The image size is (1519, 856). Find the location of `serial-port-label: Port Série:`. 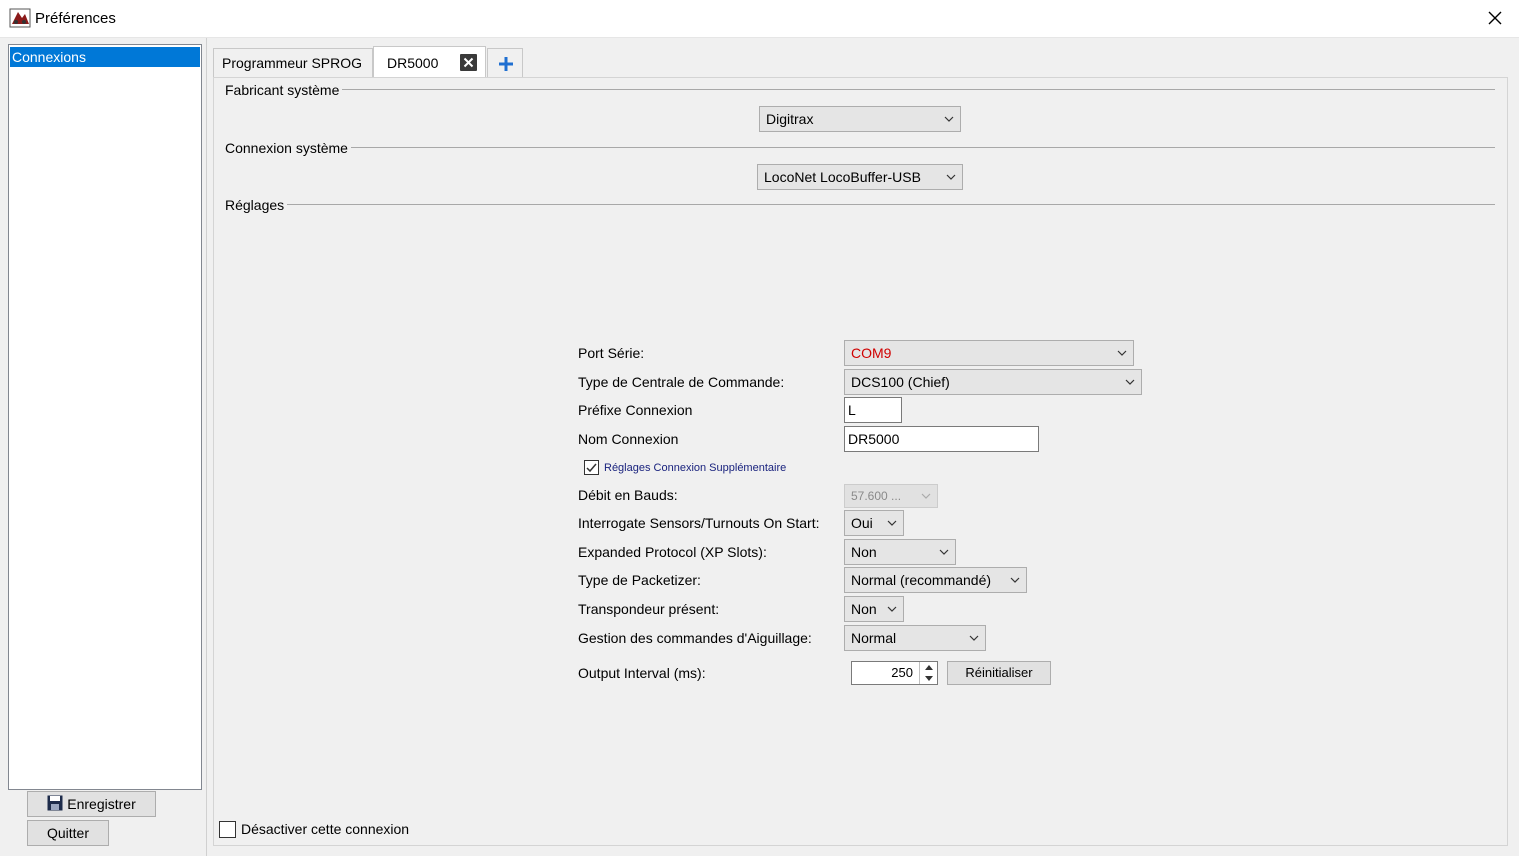

serial-port-label: Port Série: is located at coordinates (611, 353).